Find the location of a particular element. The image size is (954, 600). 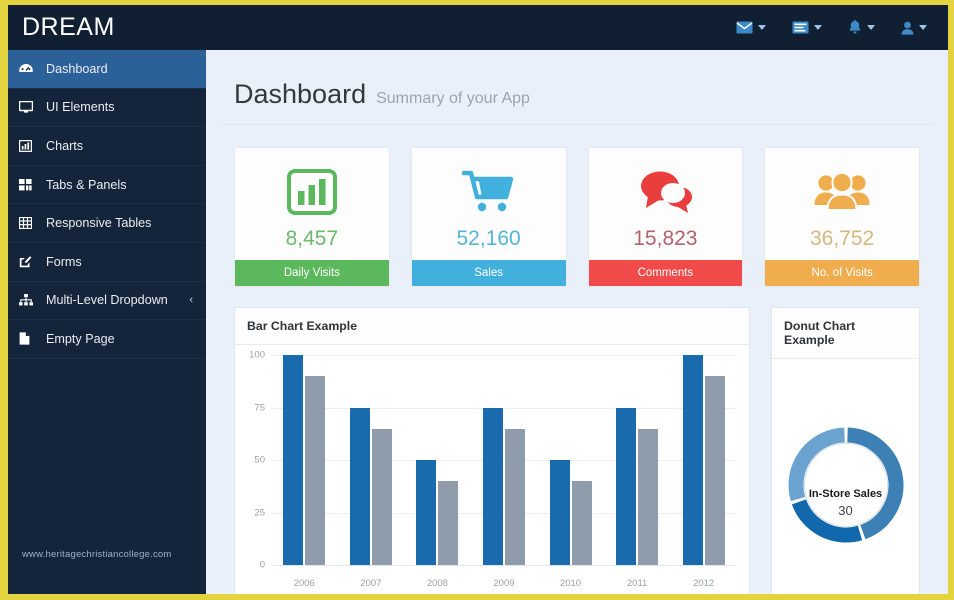

x-axis-tick-label: 2008 is located at coordinates (437, 584).